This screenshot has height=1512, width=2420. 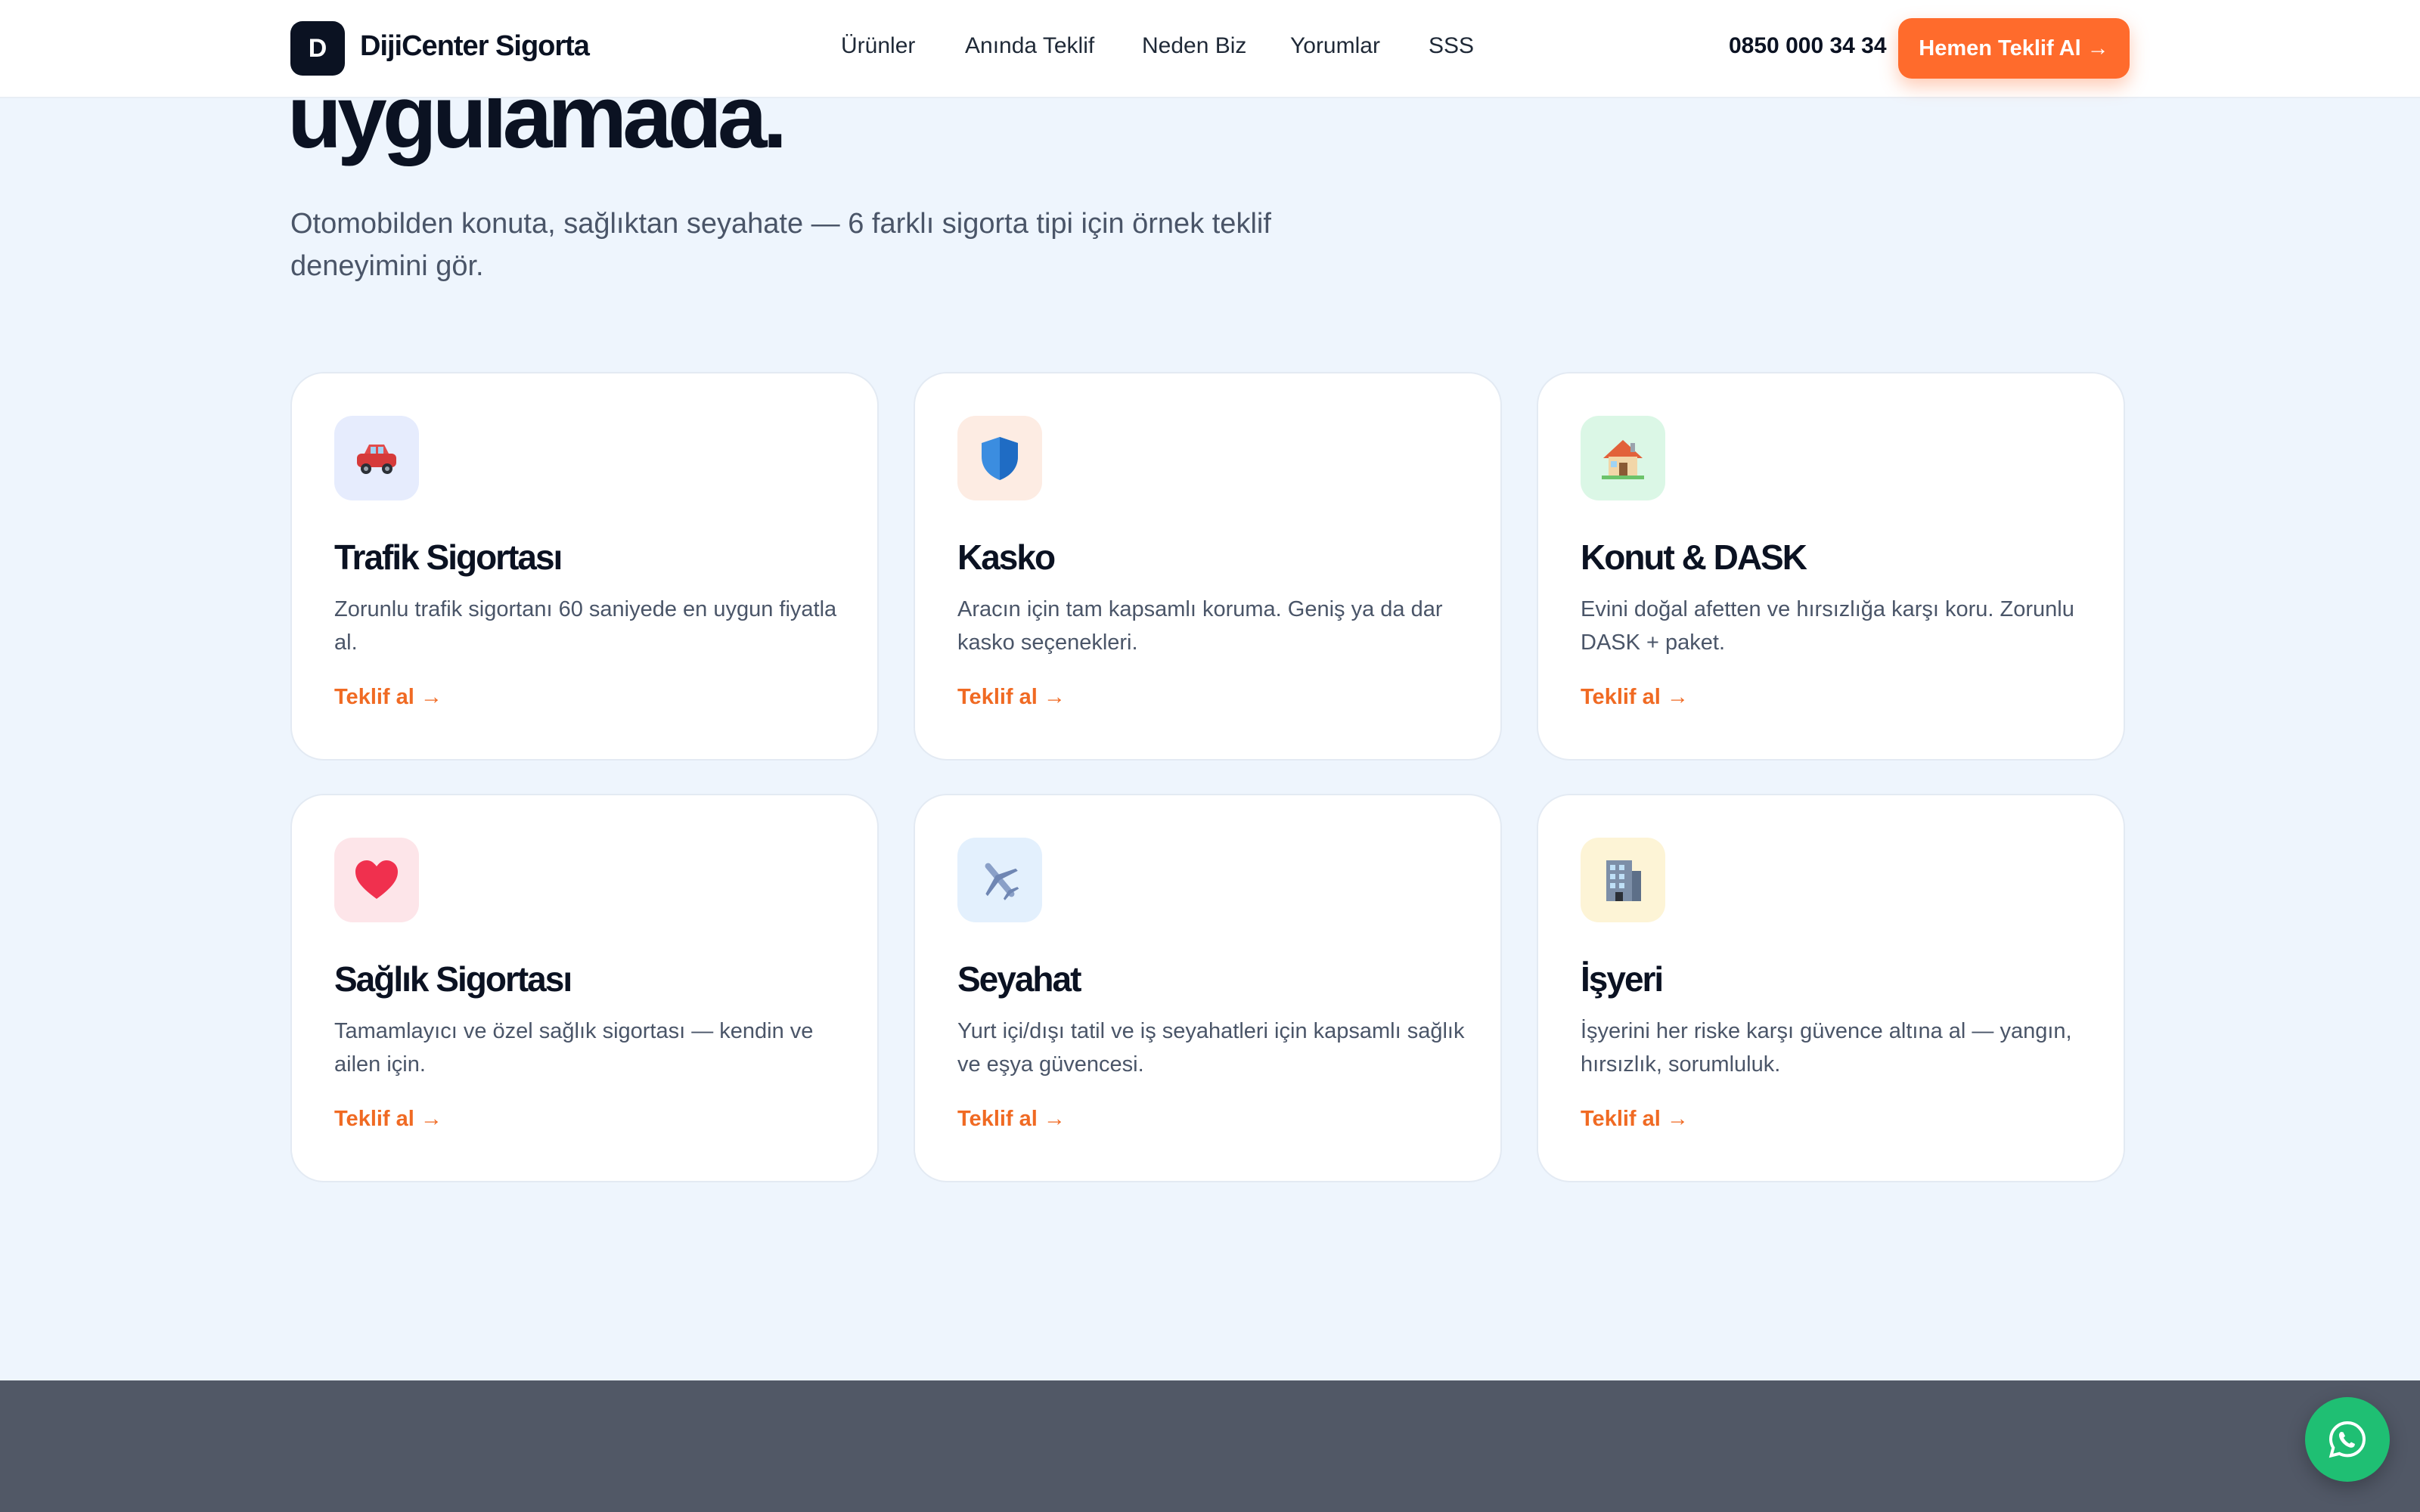 I want to click on nav-link-neden-biz: Neden Biz, so click(x=1194, y=46).